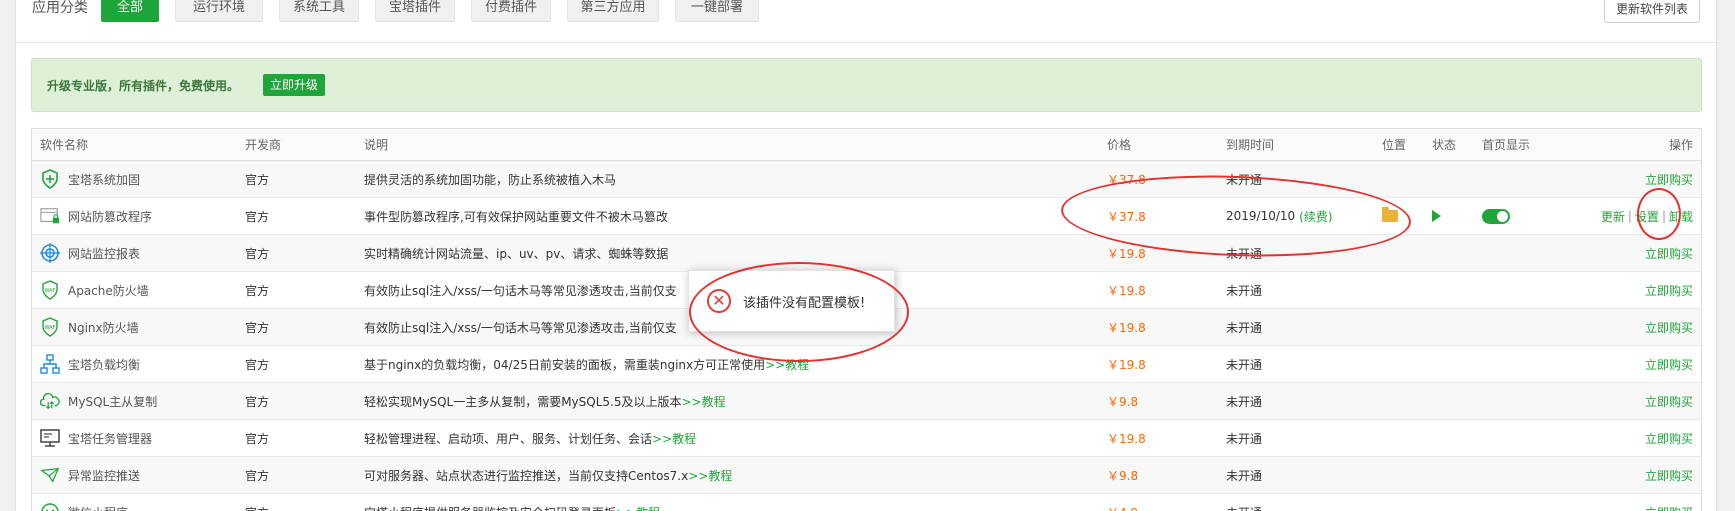 This screenshot has width=1735, height=511. I want to click on description-text: 有效防止sql注入/xss/一句话木马等常见渗透攻击,当前仅支, so click(520, 327).